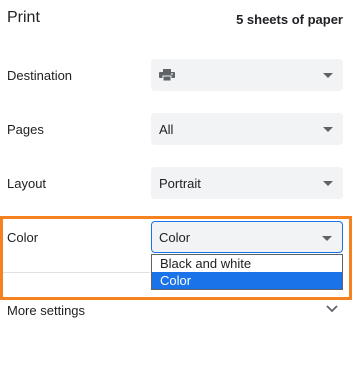  I want to click on layout-select: Portrait, so click(247, 183).